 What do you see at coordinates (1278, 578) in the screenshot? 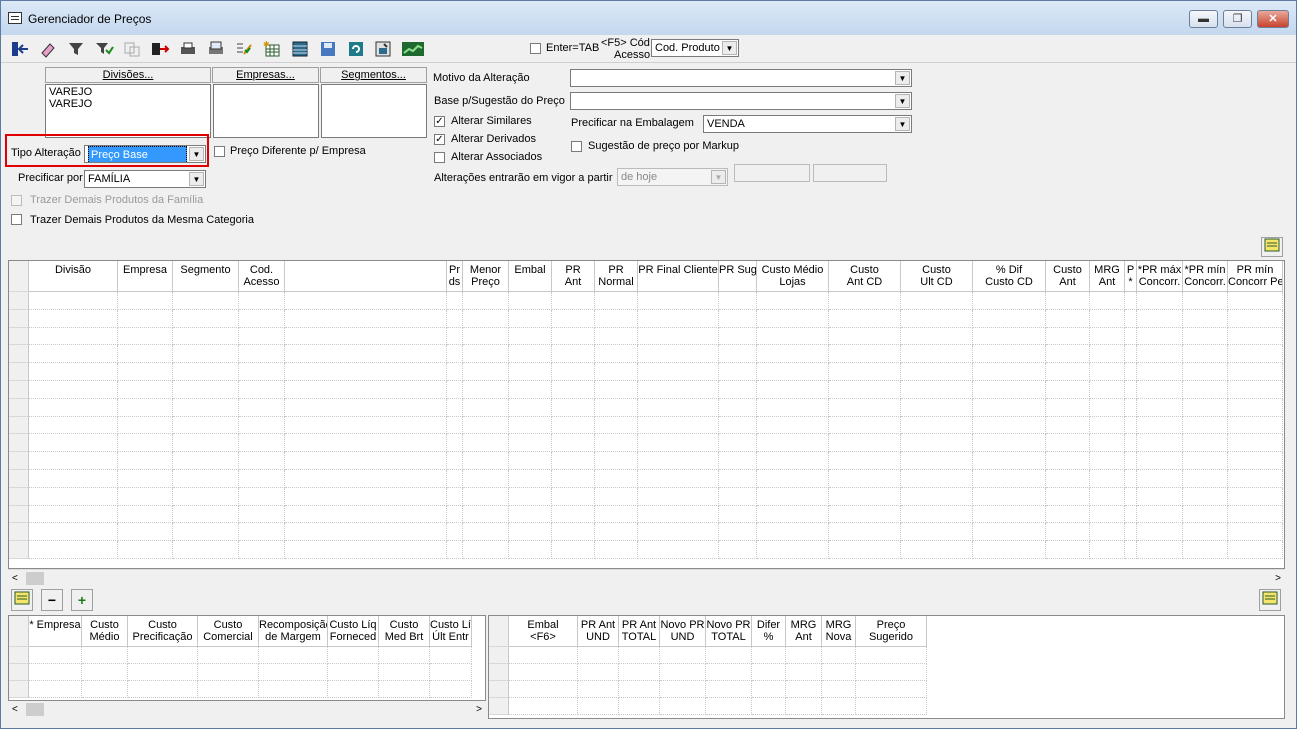
I see `scroll-right-icon: >` at bounding box center [1278, 578].